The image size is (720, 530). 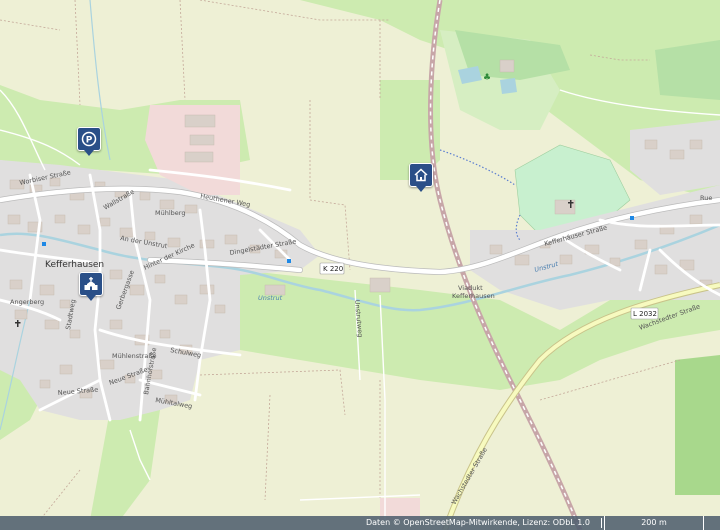 I want to click on viaduct-label: Kefferhausen, so click(x=473, y=296).